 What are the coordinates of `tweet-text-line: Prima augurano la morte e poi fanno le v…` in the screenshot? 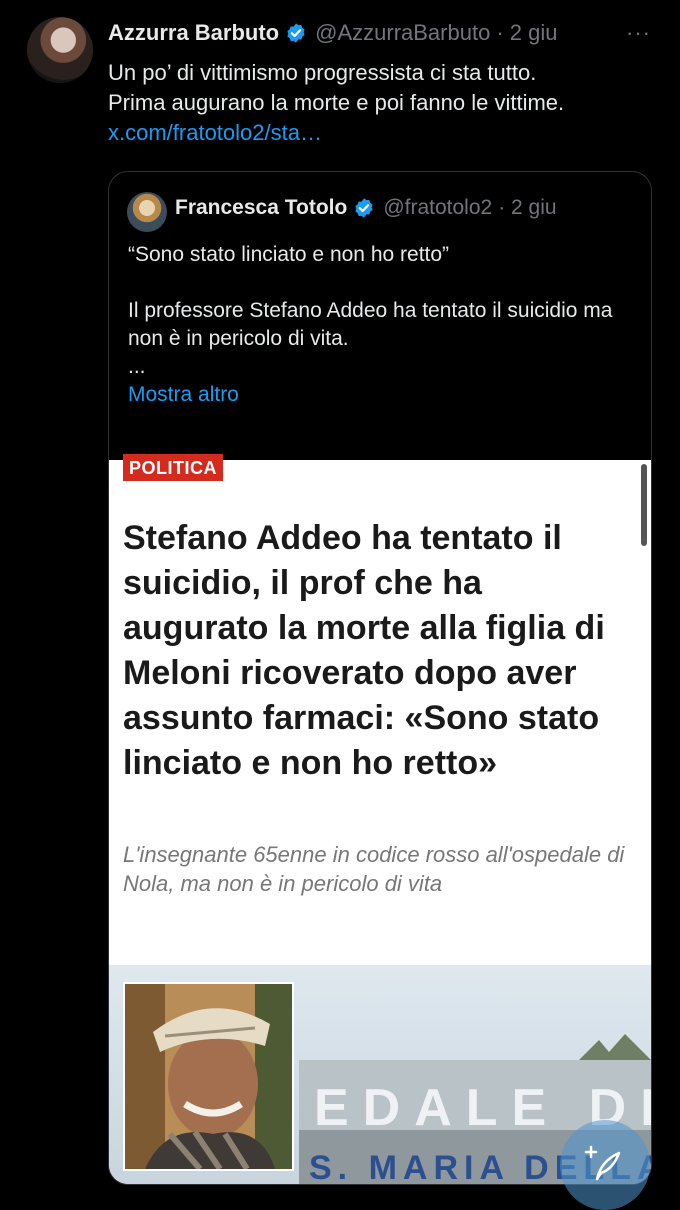 It's located at (336, 102).